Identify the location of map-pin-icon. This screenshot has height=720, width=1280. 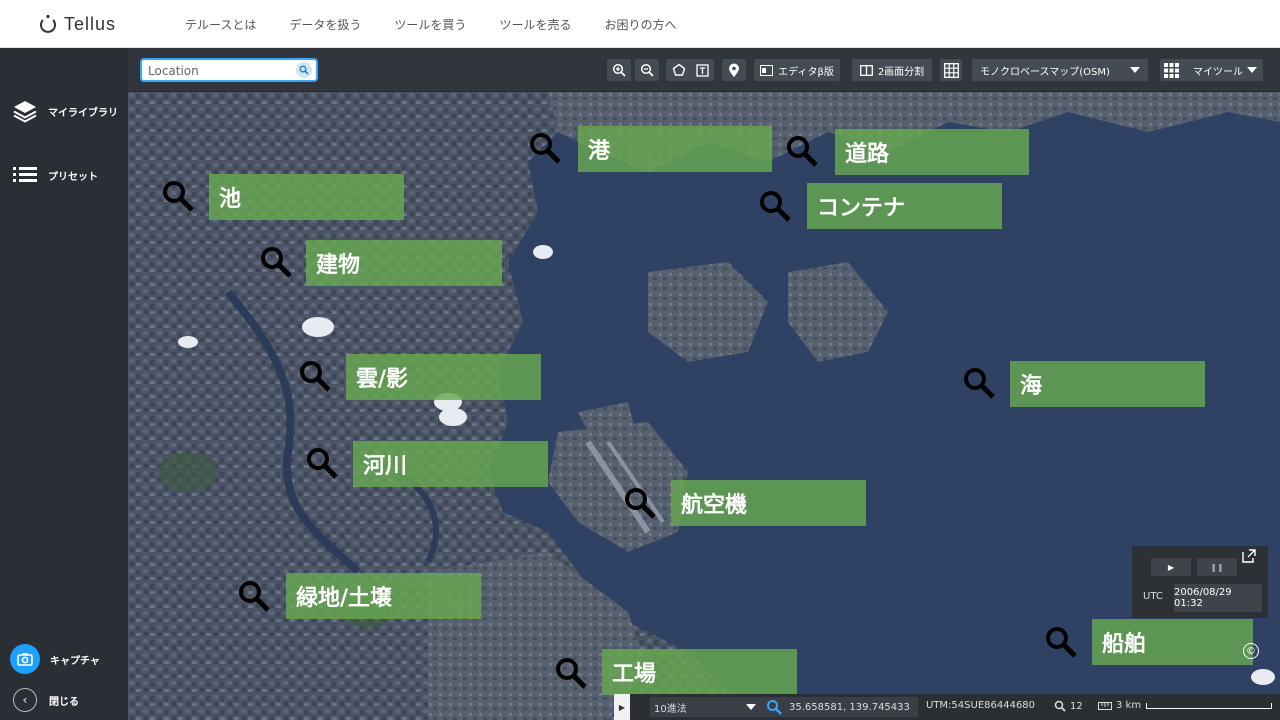
(734, 70).